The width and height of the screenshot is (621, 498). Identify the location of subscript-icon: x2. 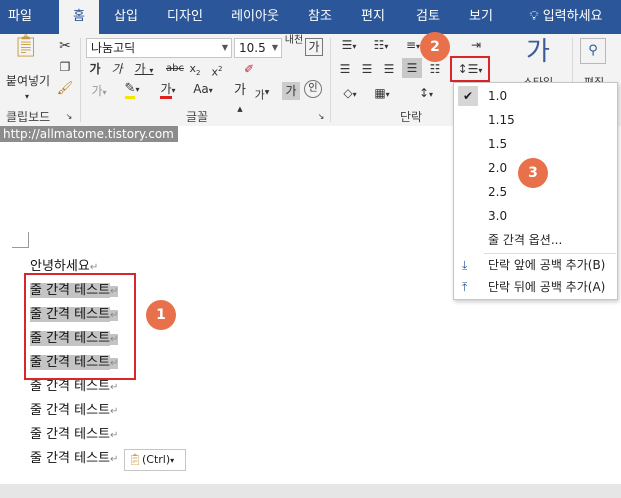
(195, 71).